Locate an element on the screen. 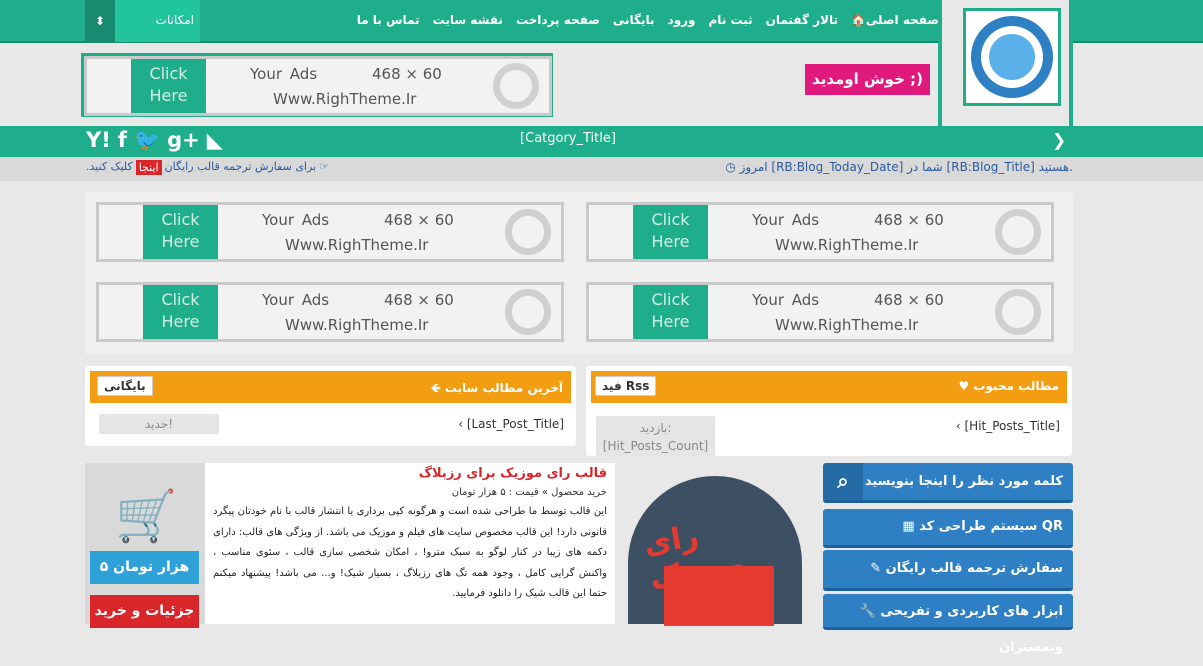  sidebar-item-translate: ✎ سفارش ترجمه قالب رایگان is located at coordinates (948, 570).